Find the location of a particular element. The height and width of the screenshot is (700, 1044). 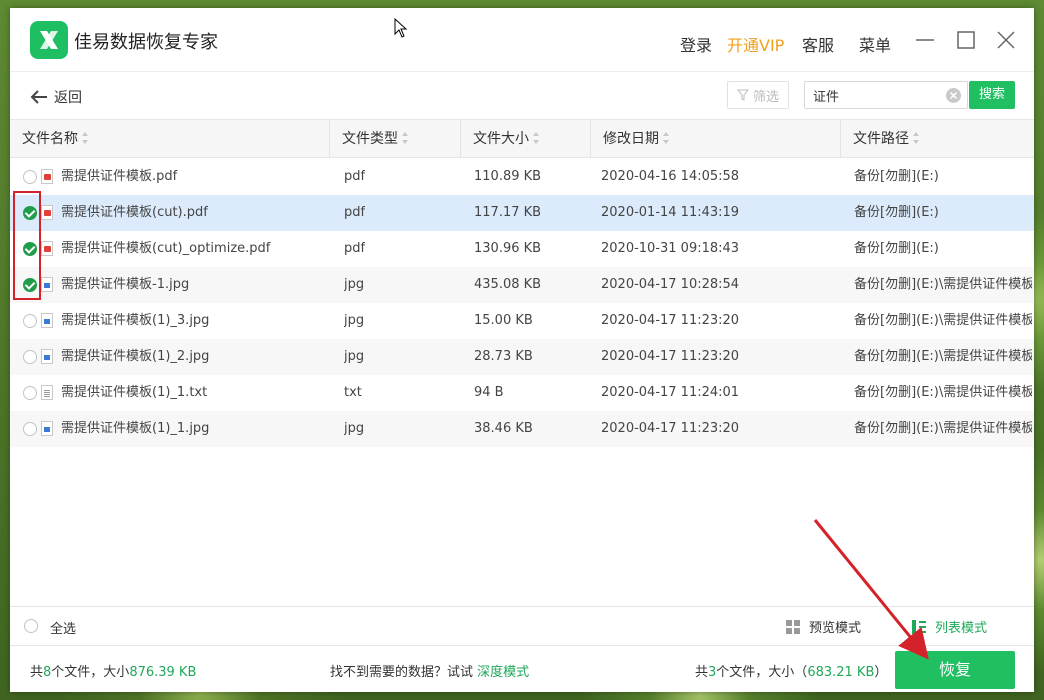

clear-search-icon is located at coordinates (953, 95).